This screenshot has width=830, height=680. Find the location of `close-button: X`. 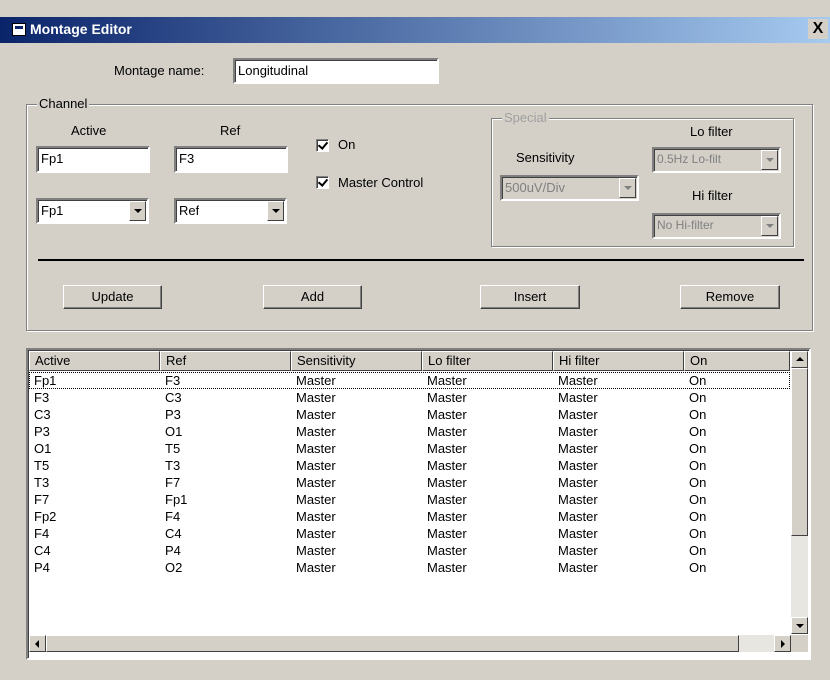

close-button: X is located at coordinates (818, 29).